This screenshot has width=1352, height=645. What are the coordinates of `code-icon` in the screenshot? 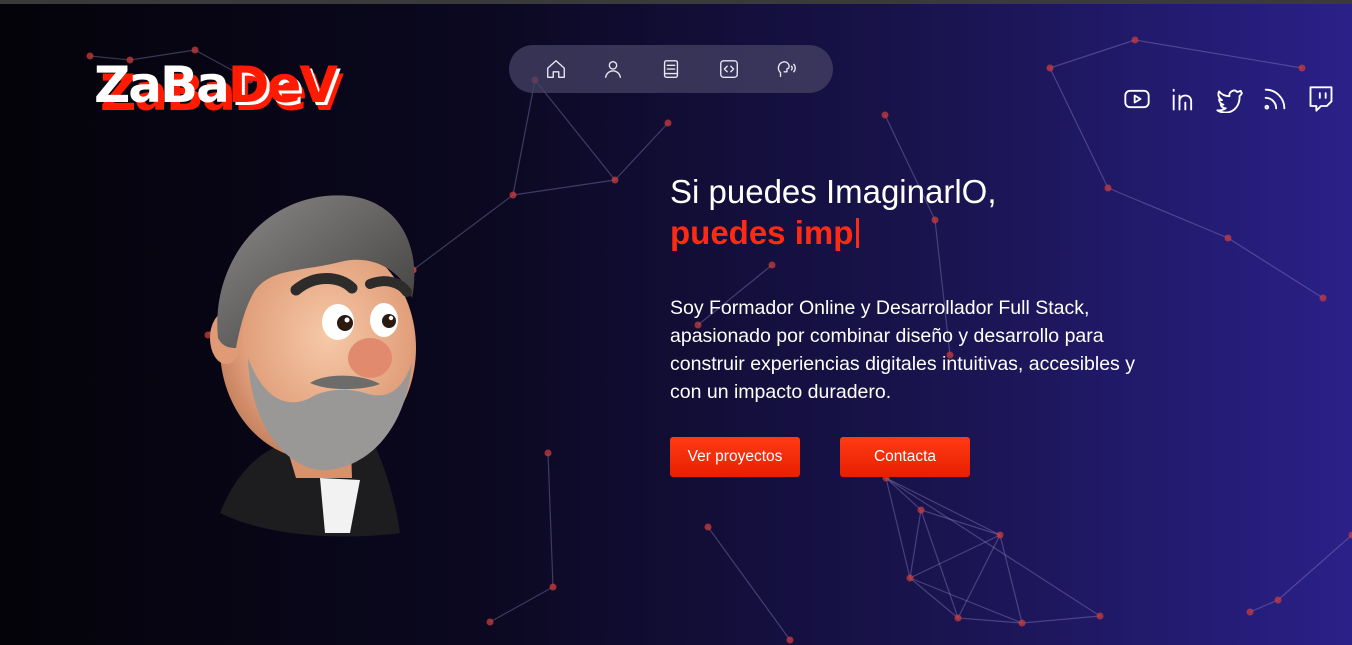 It's located at (728, 69).